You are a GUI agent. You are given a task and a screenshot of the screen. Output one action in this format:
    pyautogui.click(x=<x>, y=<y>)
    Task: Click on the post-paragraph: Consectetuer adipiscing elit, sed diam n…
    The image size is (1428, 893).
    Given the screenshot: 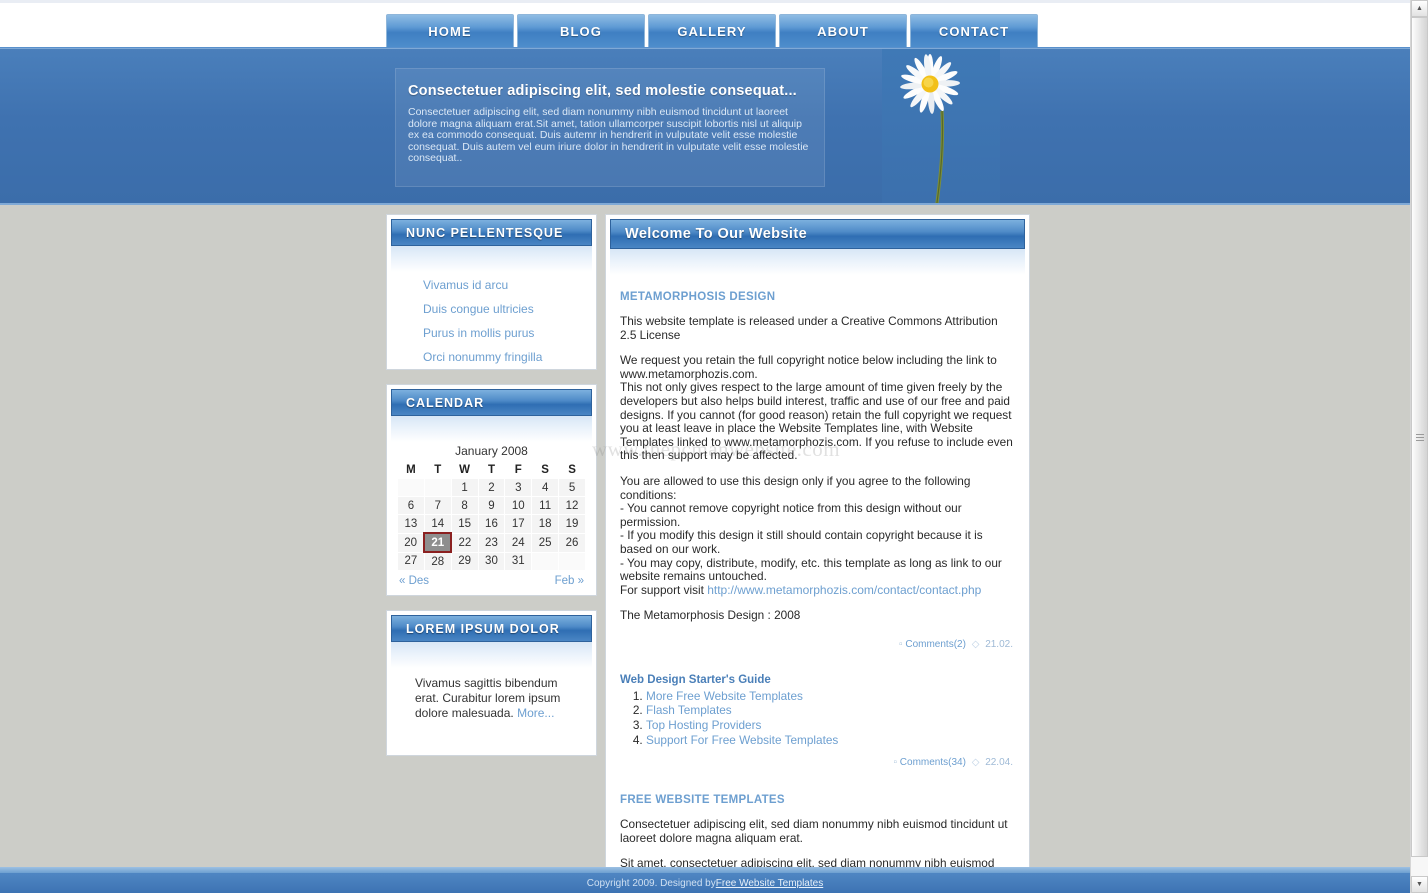 What is the action you would take?
    pyautogui.click(x=814, y=831)
    